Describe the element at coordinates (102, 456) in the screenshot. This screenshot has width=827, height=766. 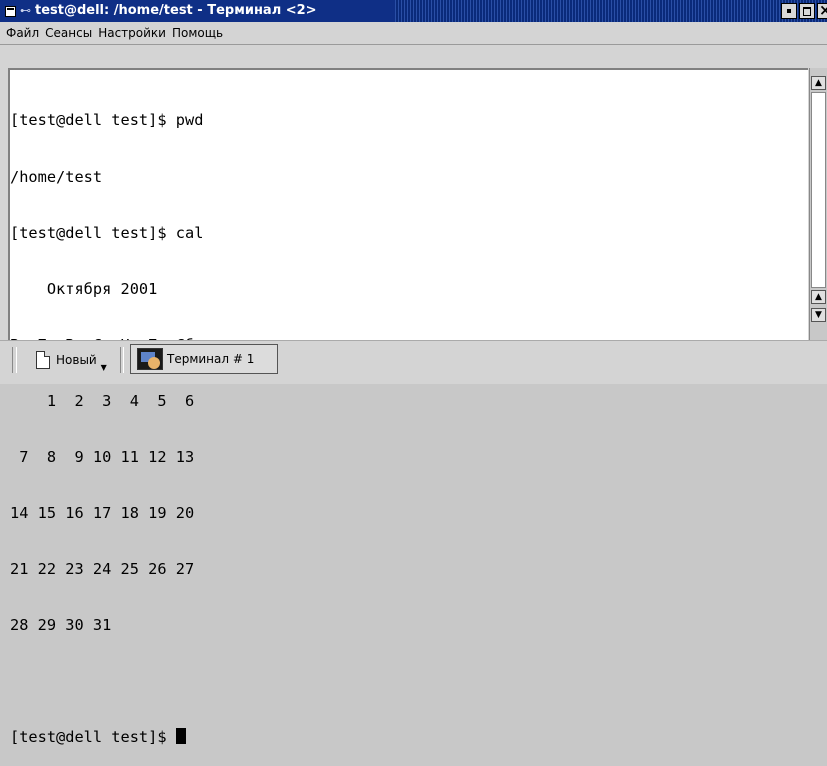
I see `terminal-line: 7 8 9 10 11 12 13` at that location.